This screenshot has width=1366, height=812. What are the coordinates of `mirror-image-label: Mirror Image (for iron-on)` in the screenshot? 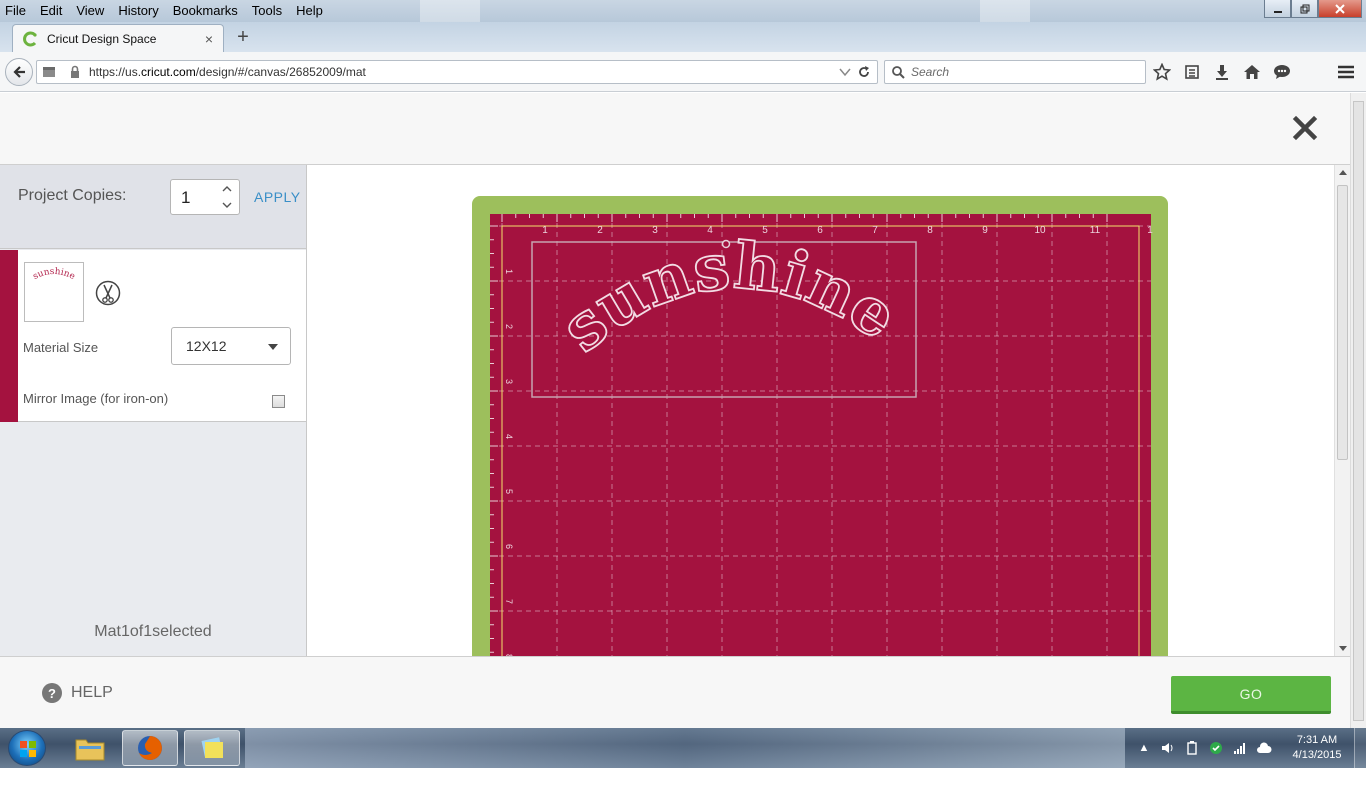 It's located at (96, 398).